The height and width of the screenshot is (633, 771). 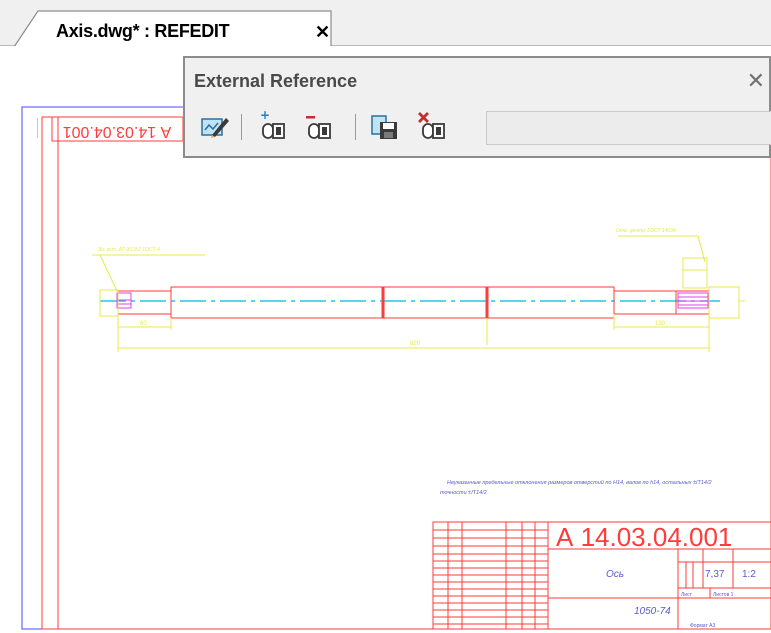 What do you see at coordinates (615, 574) in the screenshot?
I see `part-name: Ось` at bounding box center [615, 574].